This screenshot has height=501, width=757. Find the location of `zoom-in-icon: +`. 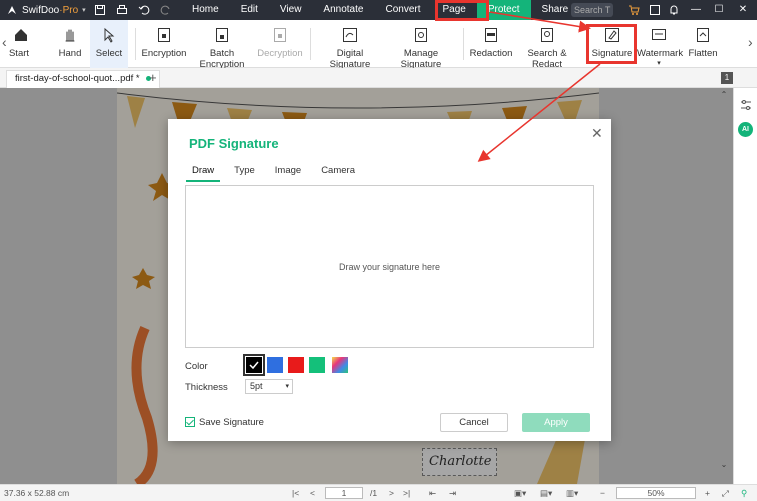

zoom-in-icon: + is located at coordinates (707, 493).